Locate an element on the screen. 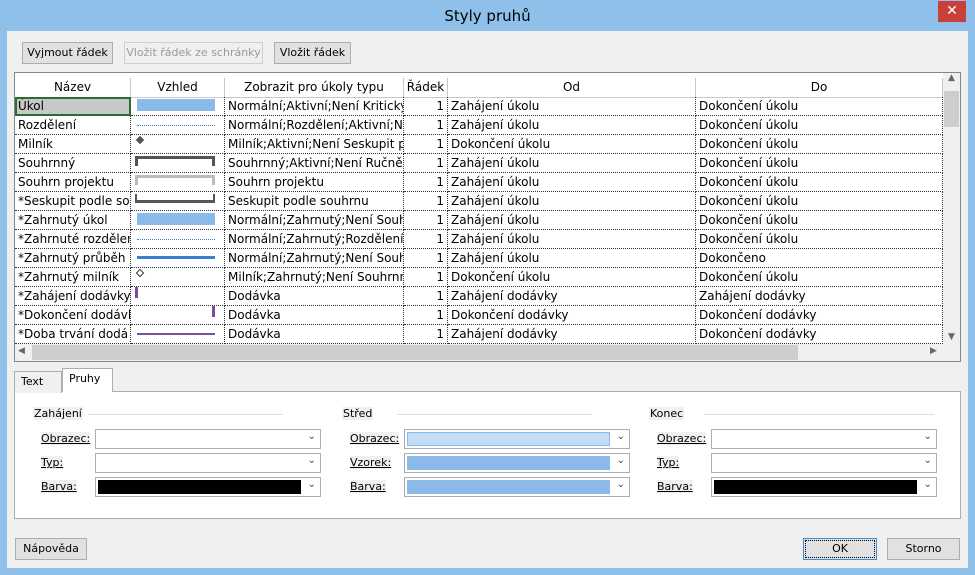 Image resolution: width=975 pixels, height=575 pixels. table-cell: Rozdělení is located at coordinates (73, 125).